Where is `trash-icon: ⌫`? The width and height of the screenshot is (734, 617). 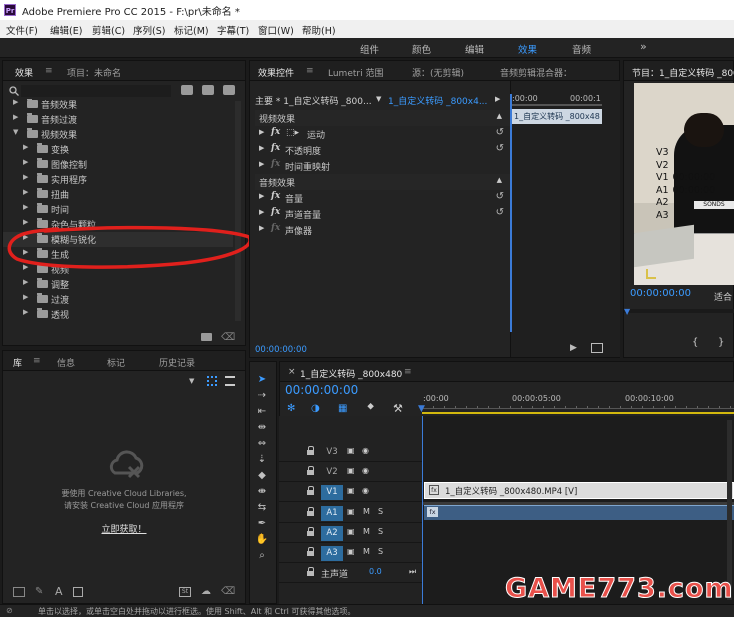 trash-icon: ⌫ is located at coordinates (228, 591).